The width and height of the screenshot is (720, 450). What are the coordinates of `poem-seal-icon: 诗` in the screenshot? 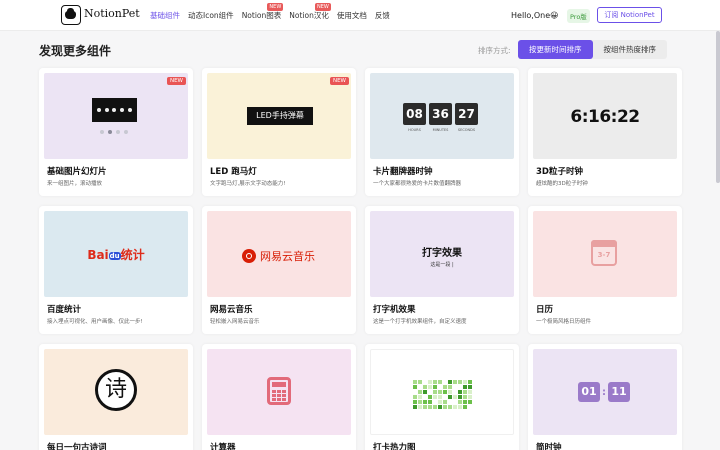 It's located at (116, 390).